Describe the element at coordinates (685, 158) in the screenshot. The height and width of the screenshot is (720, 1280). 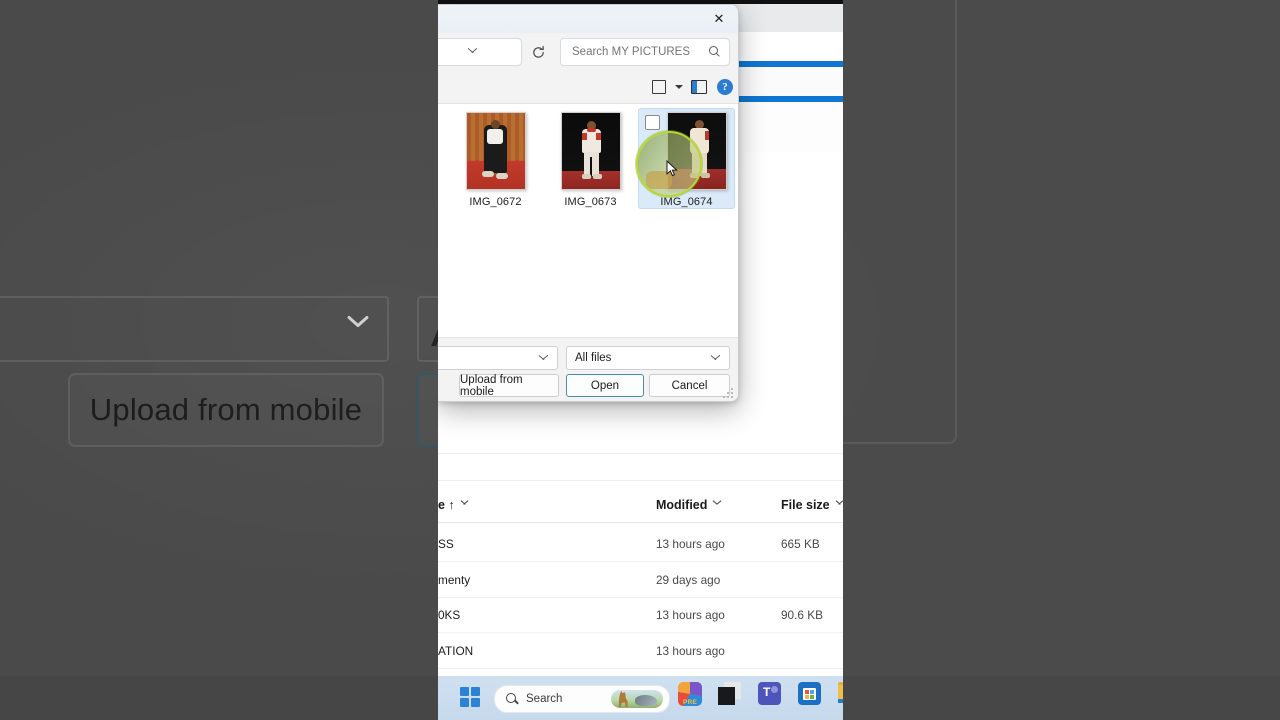
I see `list-item-selected: IMG_0674` at that location.